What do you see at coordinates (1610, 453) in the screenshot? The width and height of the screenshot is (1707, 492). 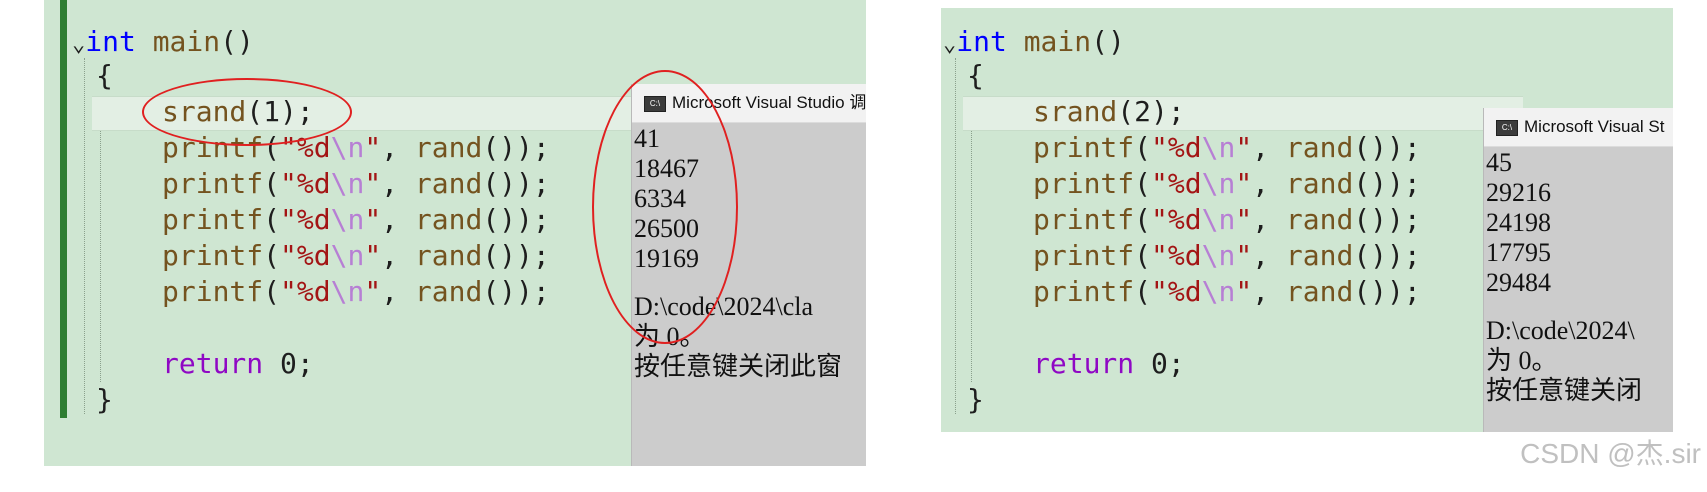 I see `watermark: CSDN @杰.sir` at bounding box center [1610, 453].